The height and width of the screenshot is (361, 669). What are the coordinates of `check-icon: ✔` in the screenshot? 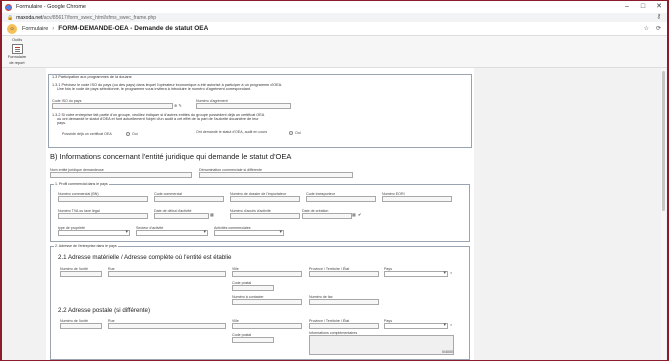 It's located at (360, 214).